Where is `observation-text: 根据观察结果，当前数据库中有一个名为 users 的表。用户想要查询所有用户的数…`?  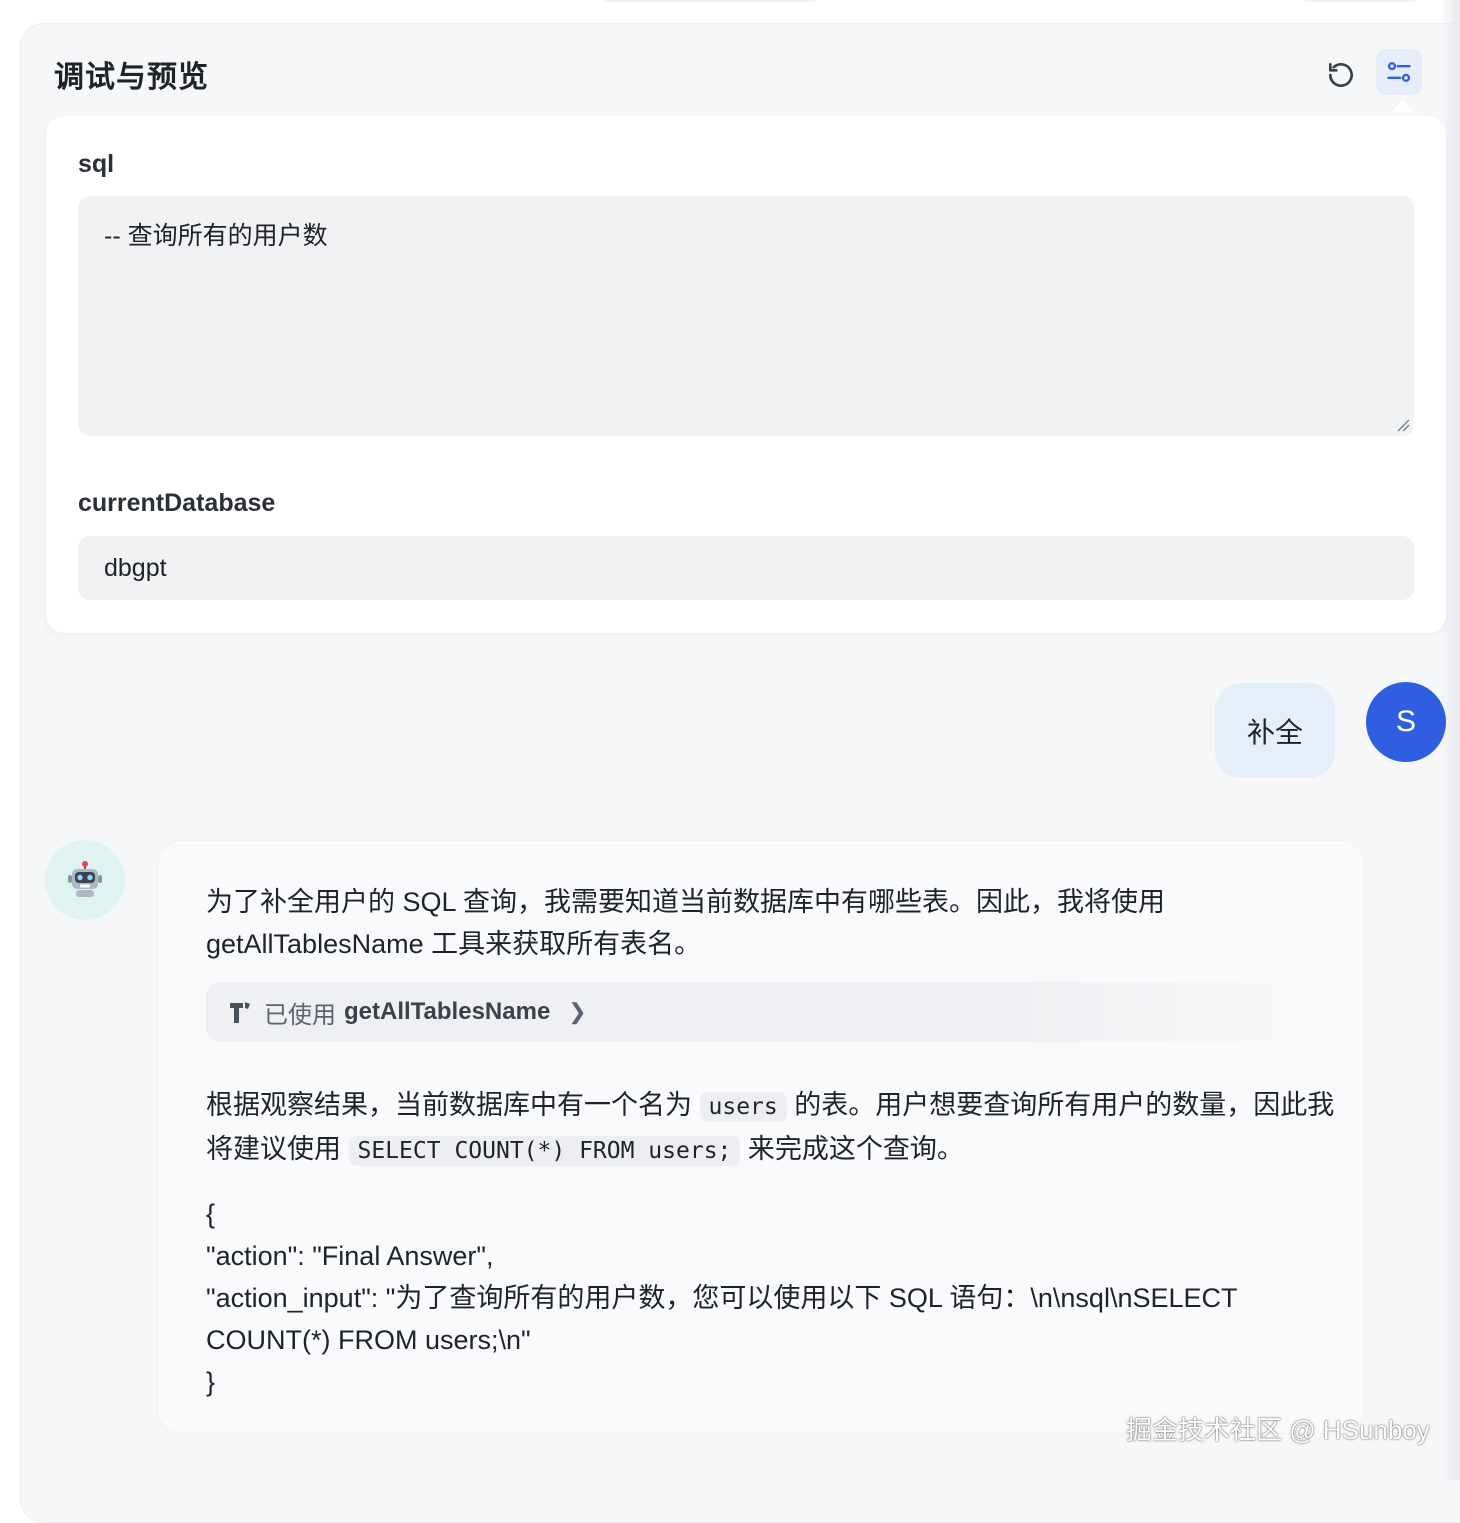 observation-text: 根据观察结果，当前数据库中有一个名为 users 的表。用户想要查询所有用户的数… is located at coordinates (771, 1128).